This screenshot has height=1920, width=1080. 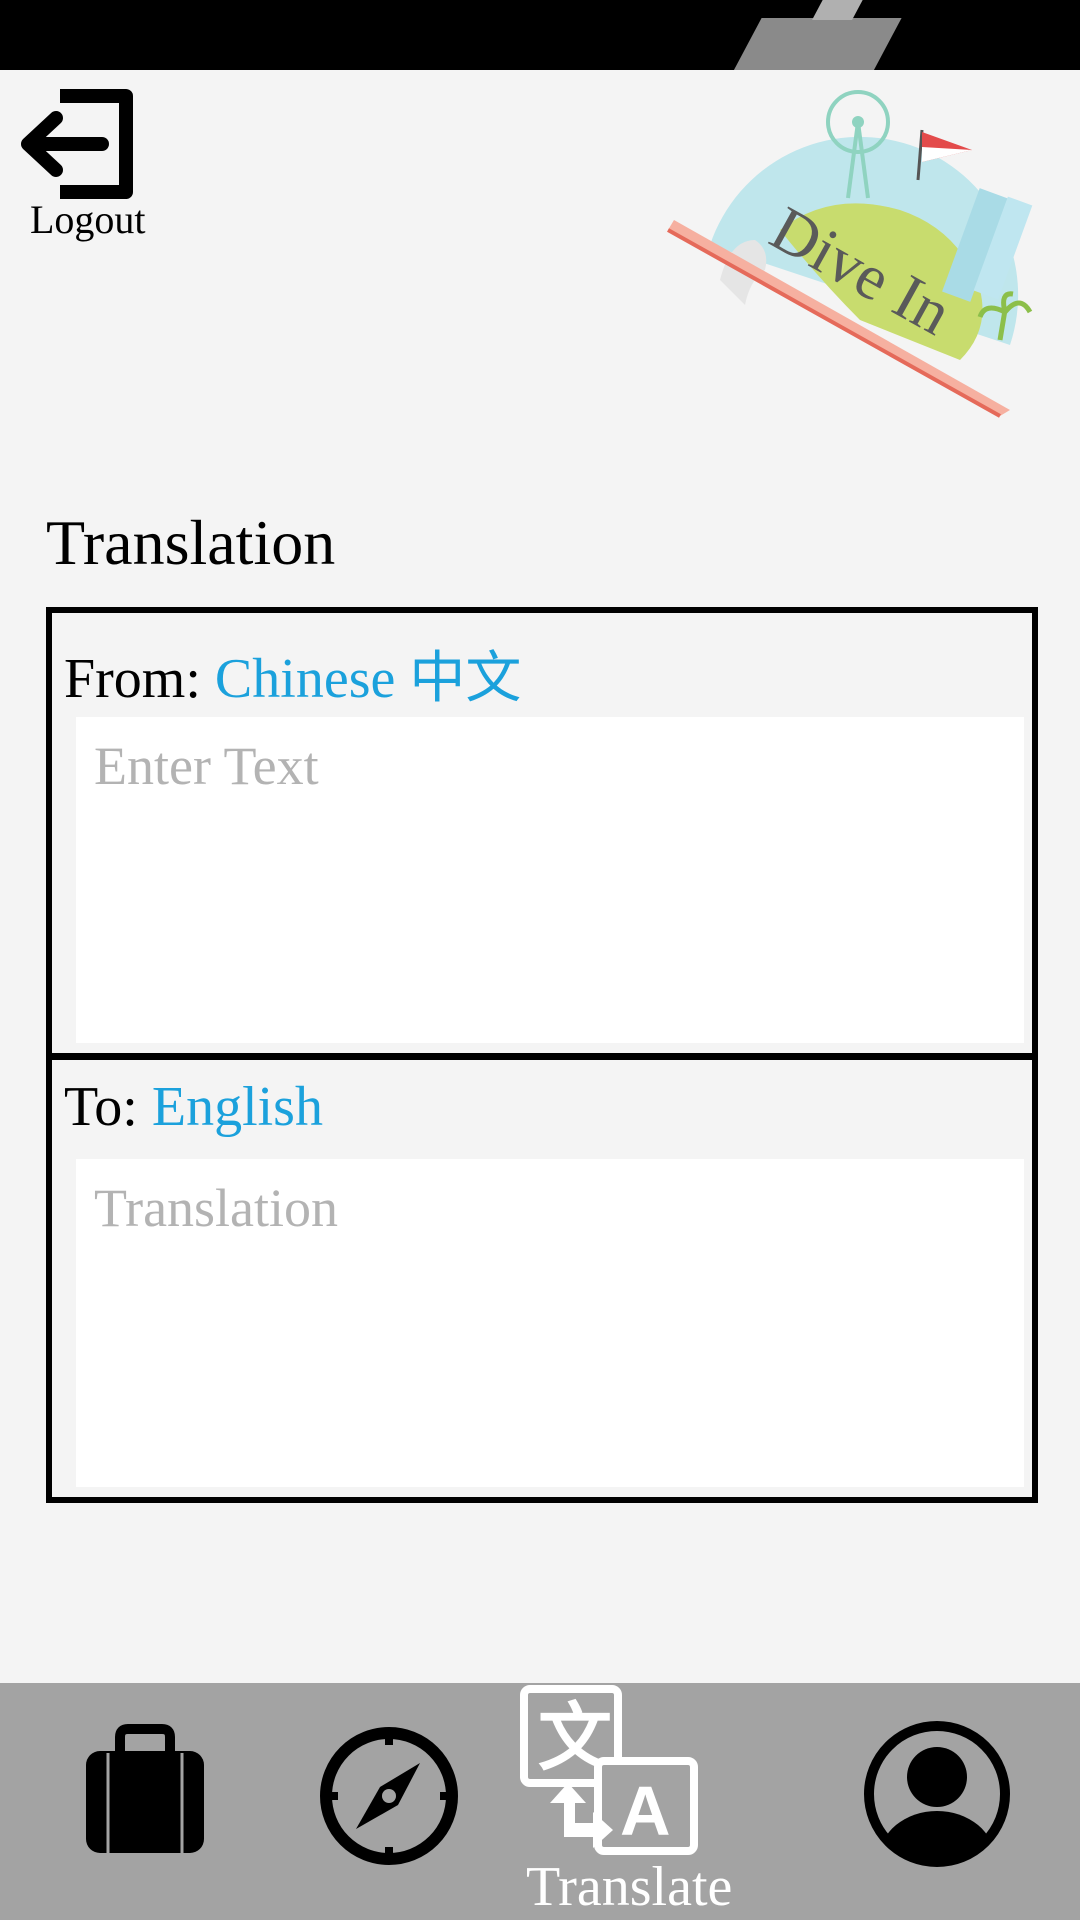 I want to click on nav-explore-button, so click(x=389, y=1796).